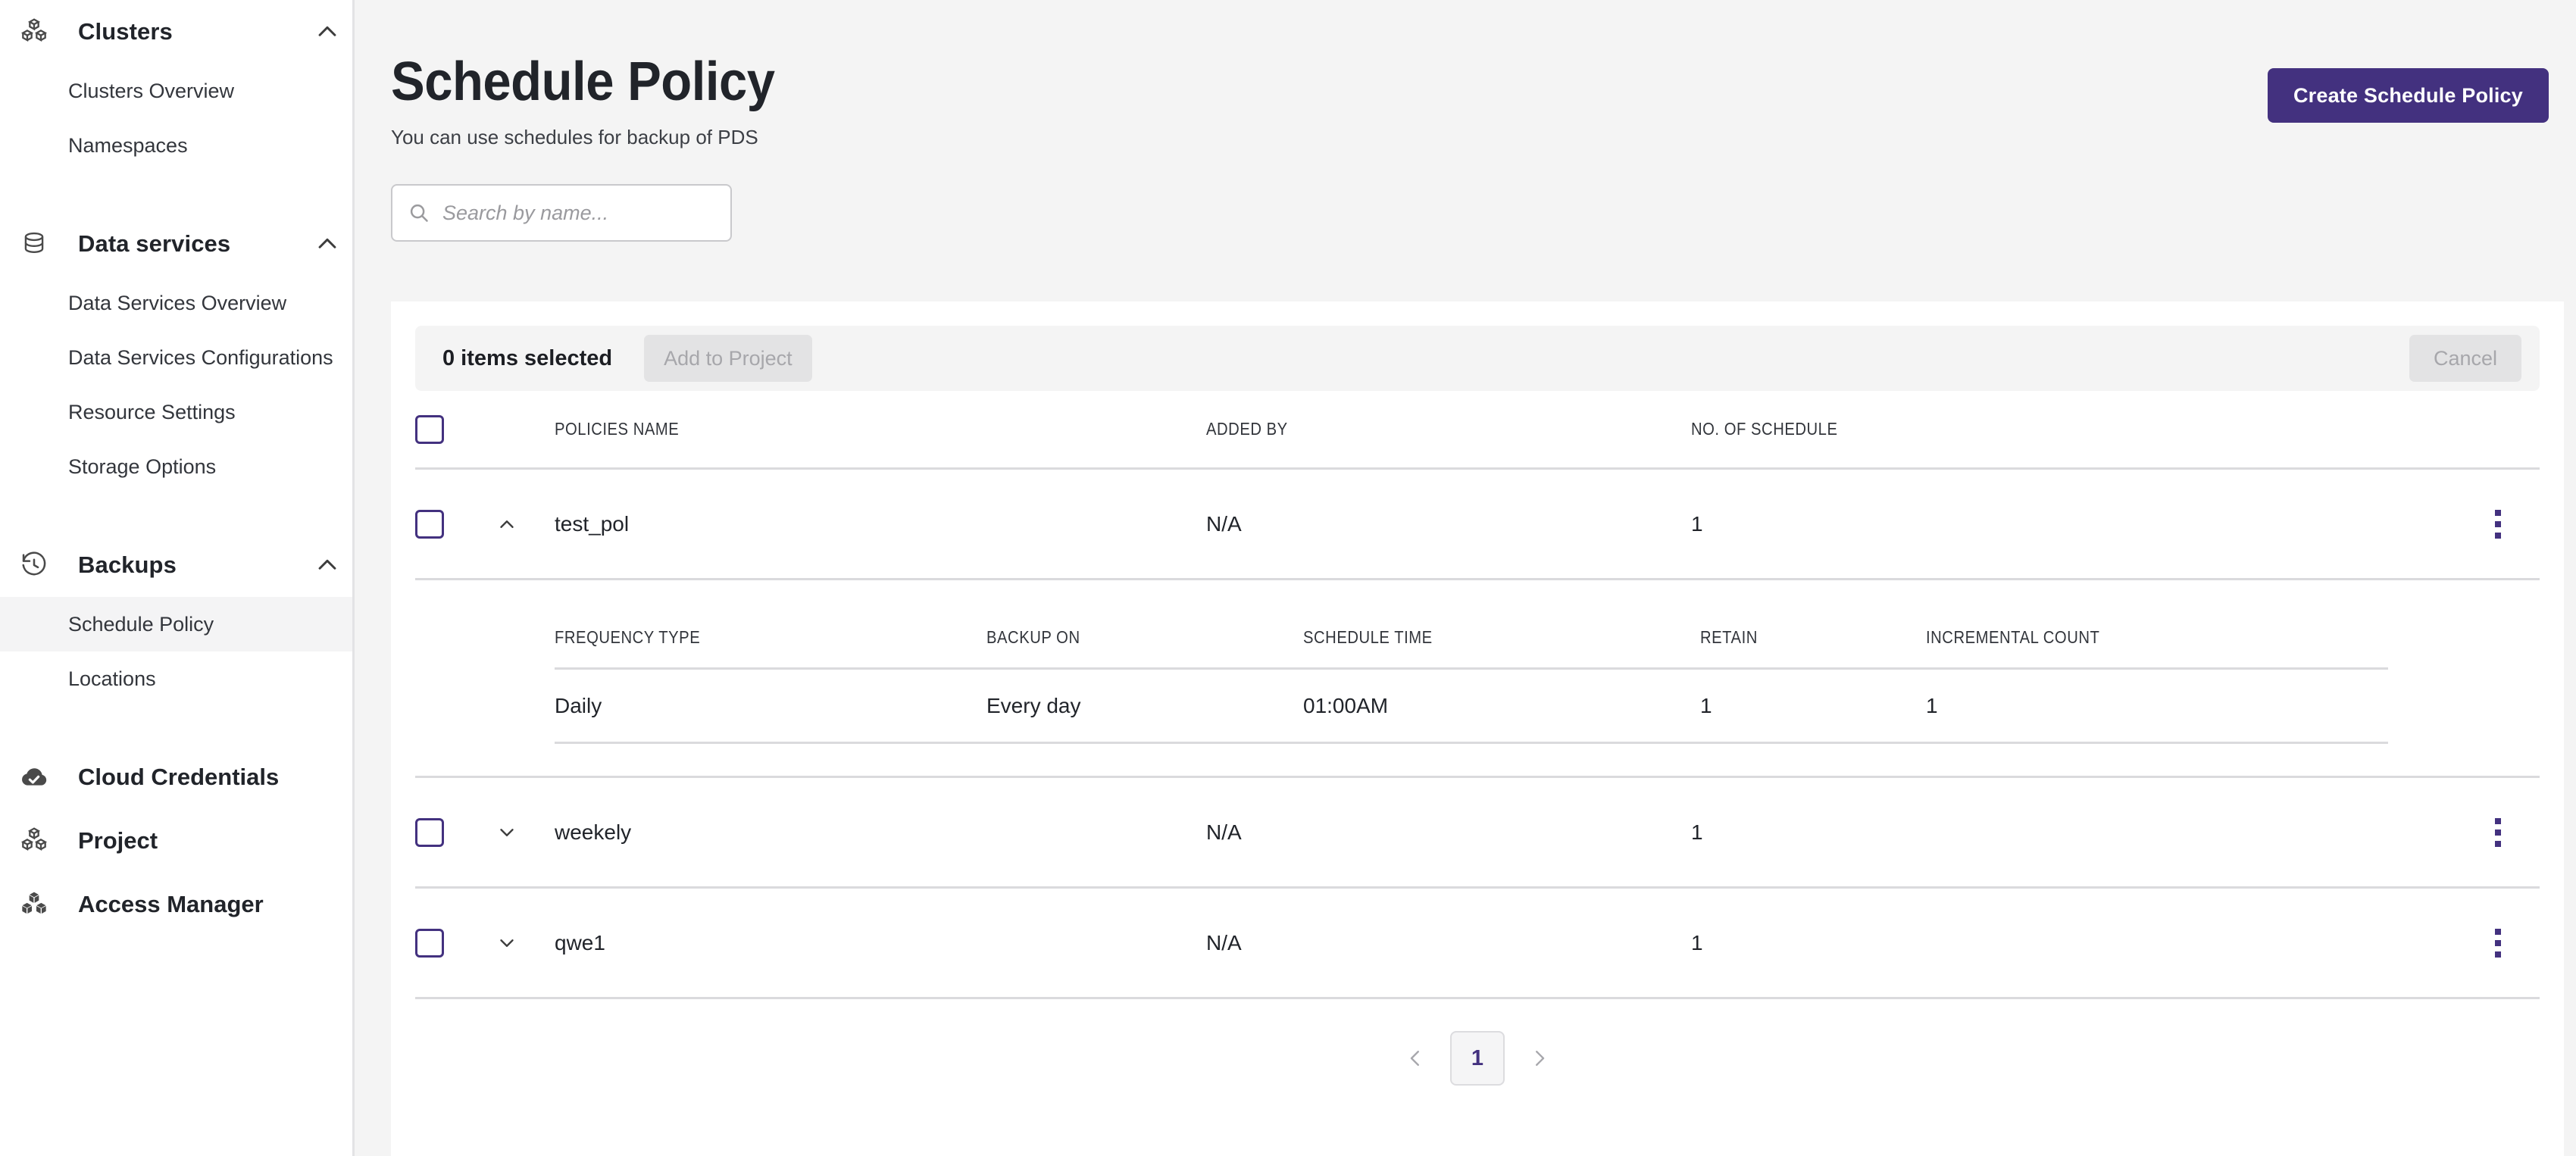 The image size is (2576, 1156). I want to click on sidebar-item-locations: Locations, so click(176, 678).